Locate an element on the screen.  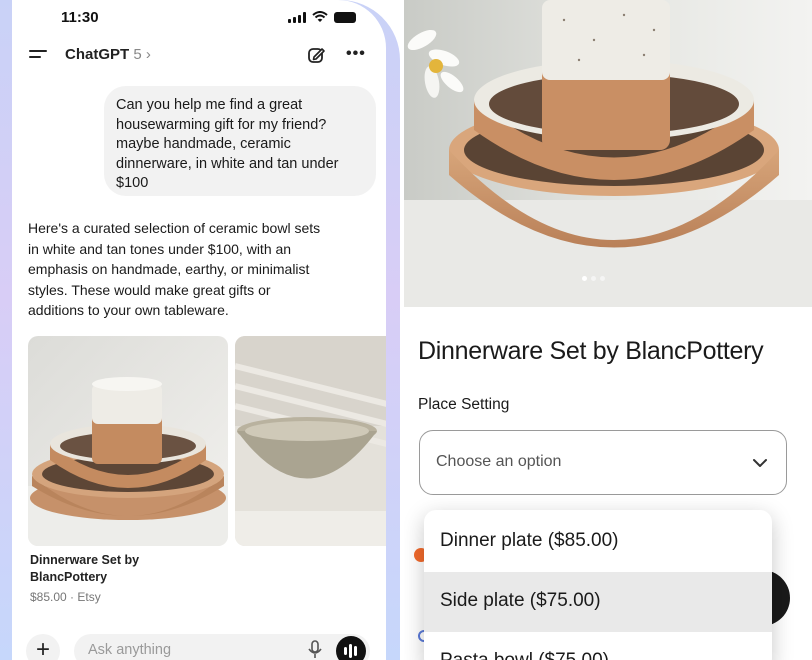
select-placeholder: Choose an option is located at coordinates (499, 461).